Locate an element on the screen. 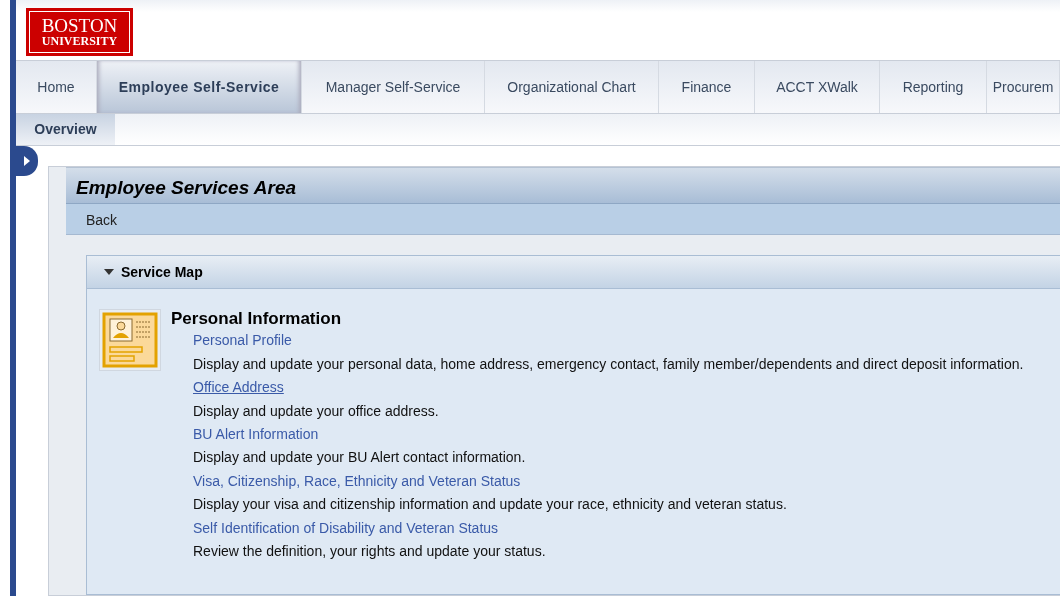 This screenshot has width=1060, height=596. tab: Employee Self-Service is located at coordinates (199, 87).